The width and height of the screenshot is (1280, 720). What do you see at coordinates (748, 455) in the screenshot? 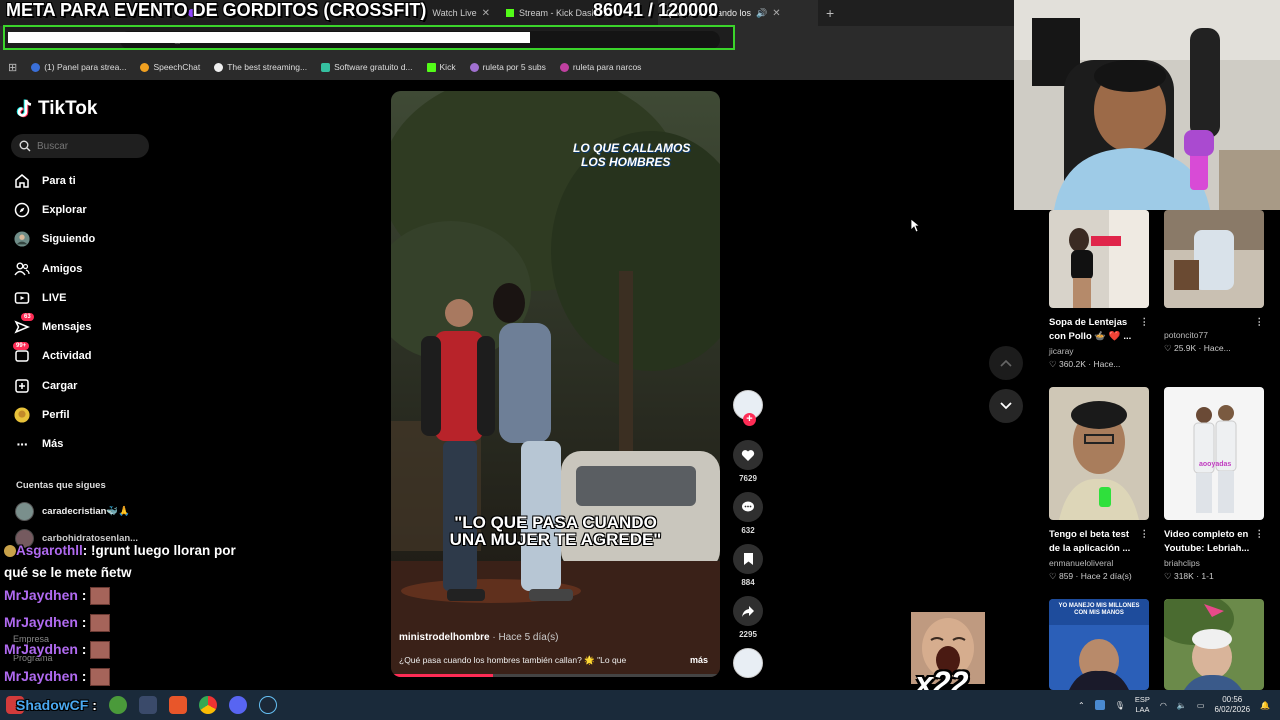
I see `like-button` at bounding box center [748, 455].